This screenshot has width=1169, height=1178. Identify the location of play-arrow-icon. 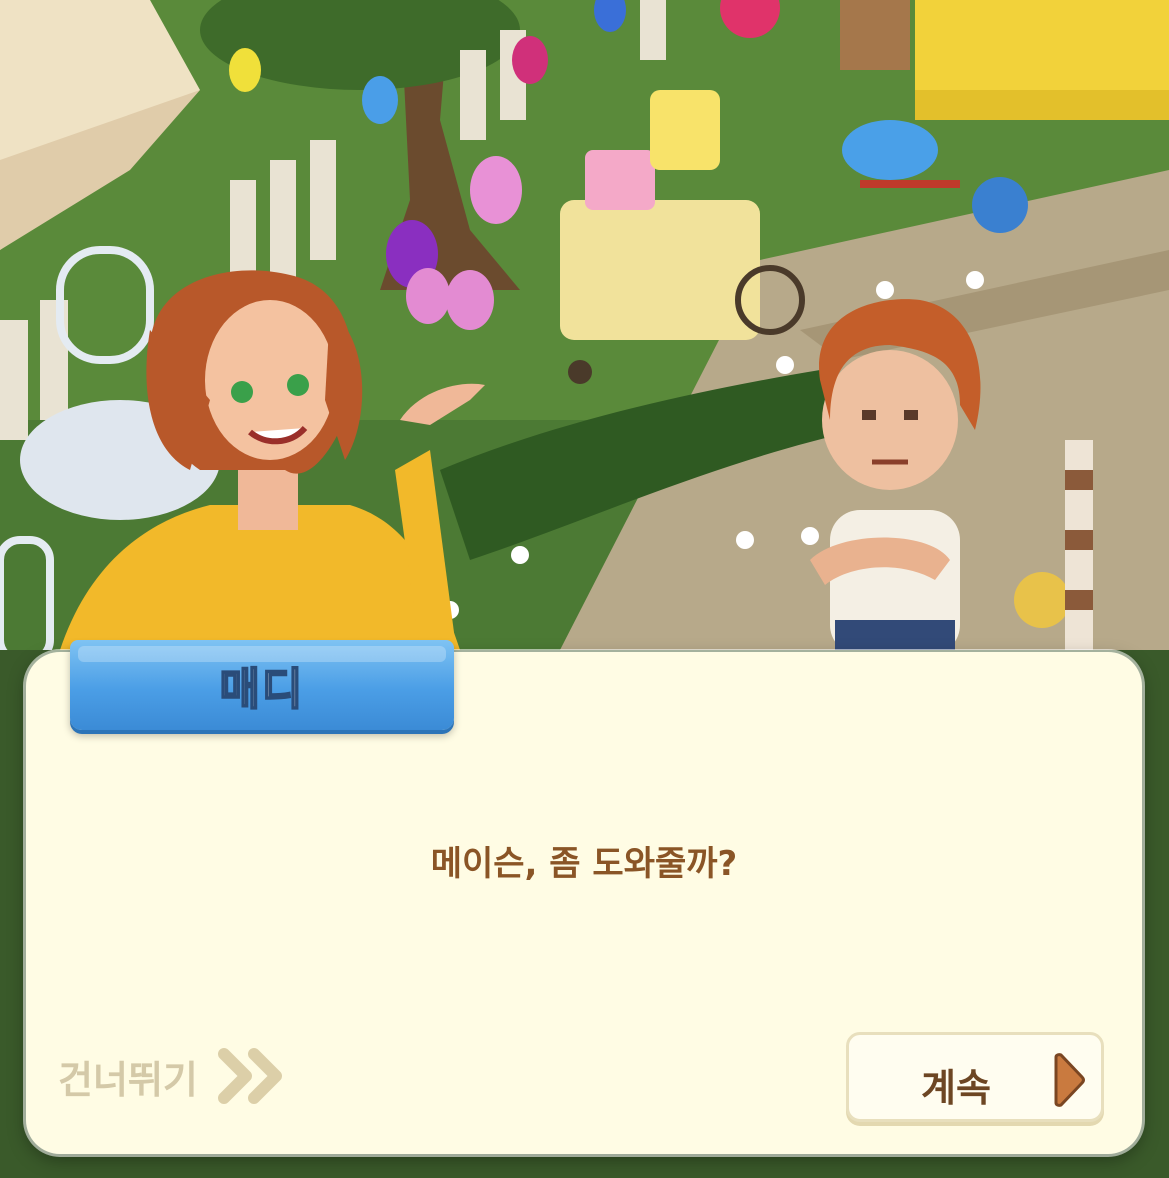
(1068, 1082).